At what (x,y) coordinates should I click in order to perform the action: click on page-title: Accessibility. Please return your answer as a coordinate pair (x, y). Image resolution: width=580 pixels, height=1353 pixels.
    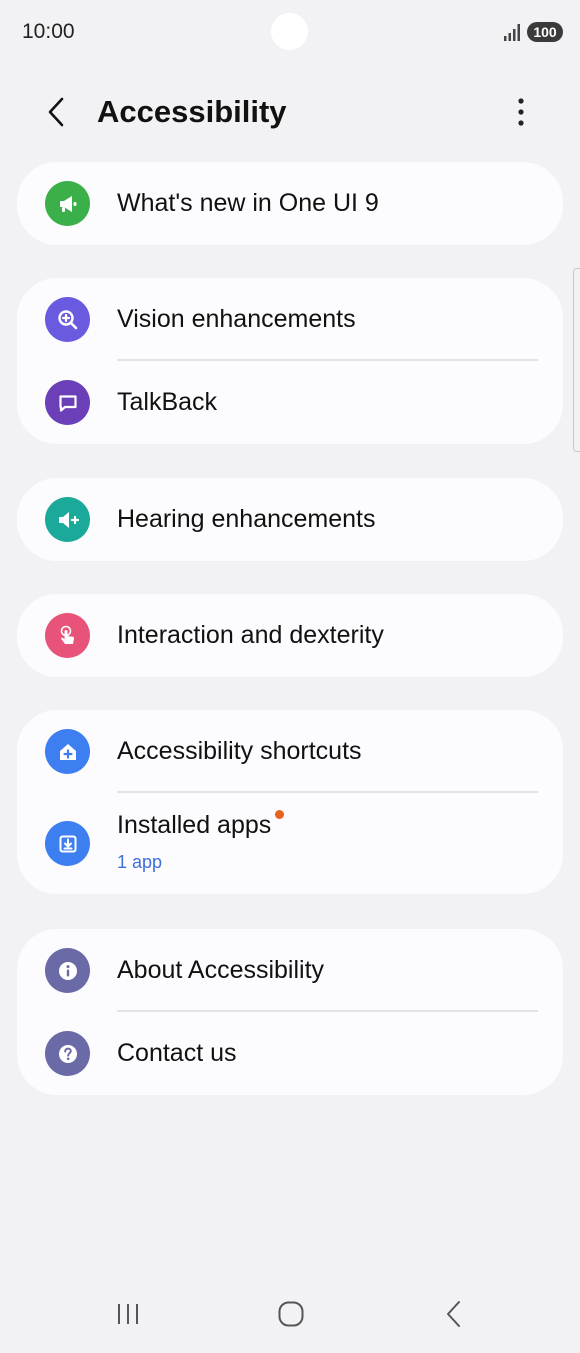
    Looking at the image, I should click on (192, 111).